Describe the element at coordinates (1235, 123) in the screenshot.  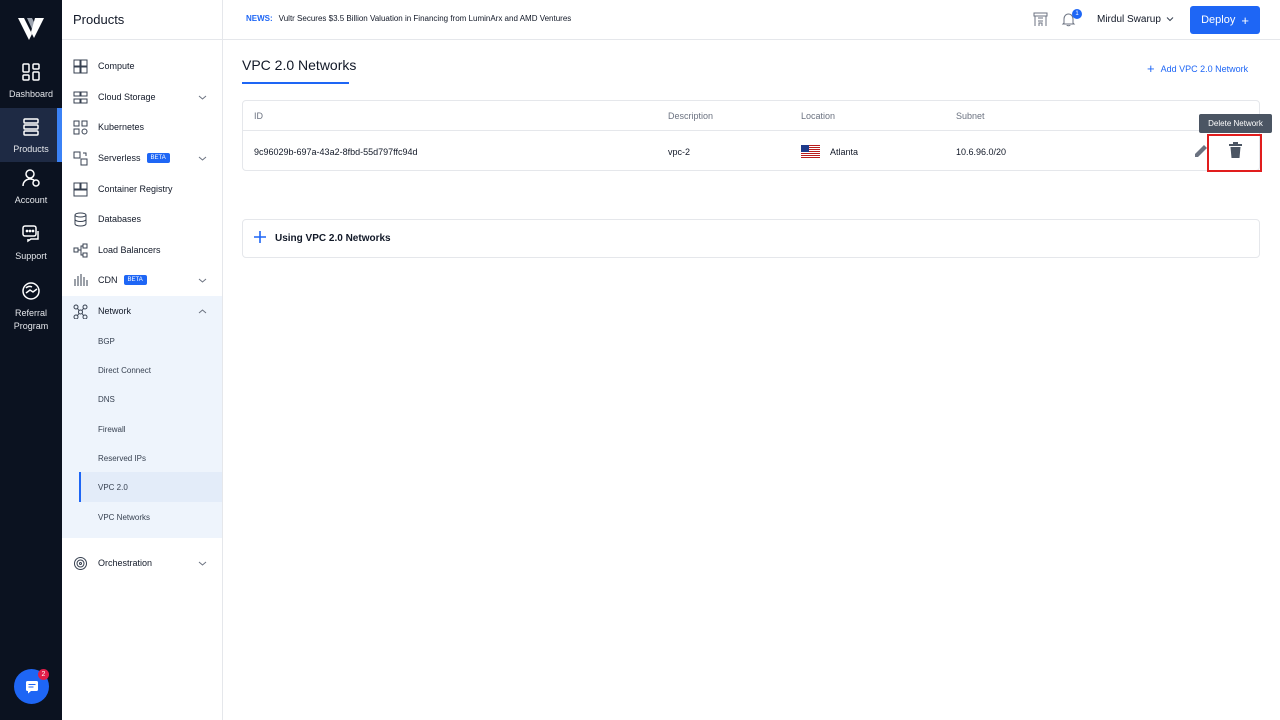
I see `delete-tooltip: Delete Network` at that location.